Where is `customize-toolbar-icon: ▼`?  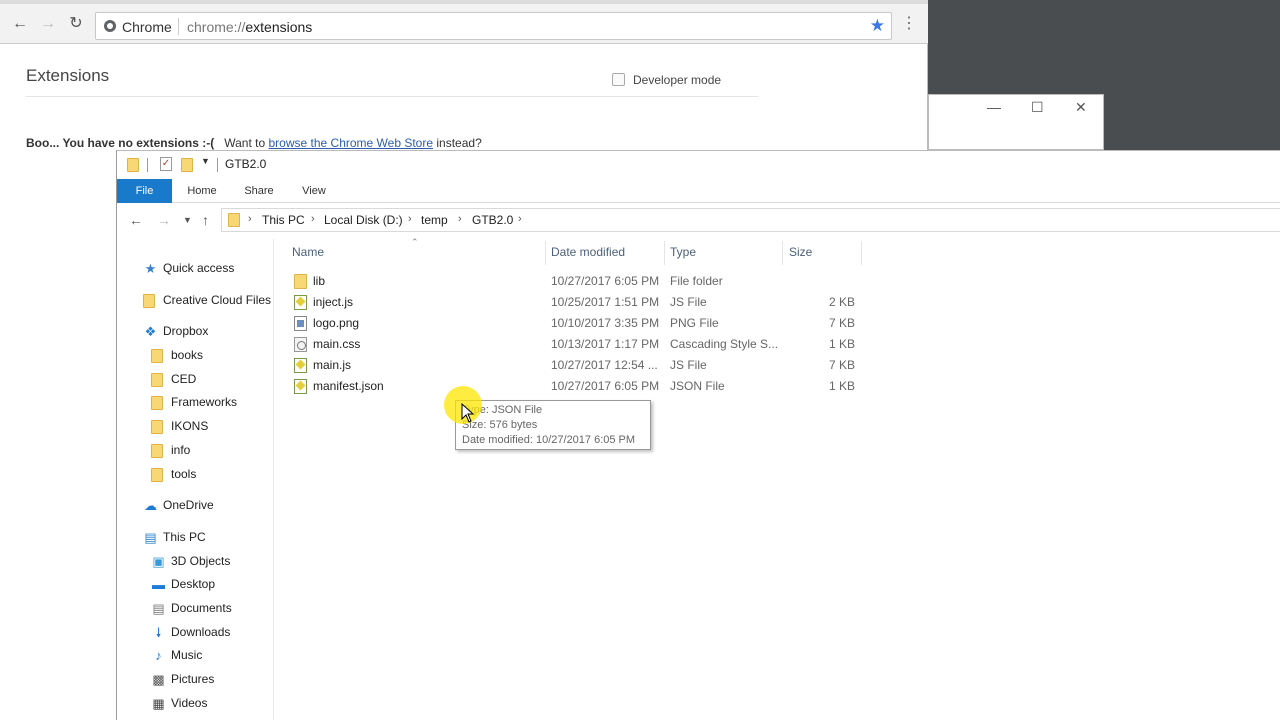 customize-toolbar-icon: ▼ is located at coordinates (205, 161).